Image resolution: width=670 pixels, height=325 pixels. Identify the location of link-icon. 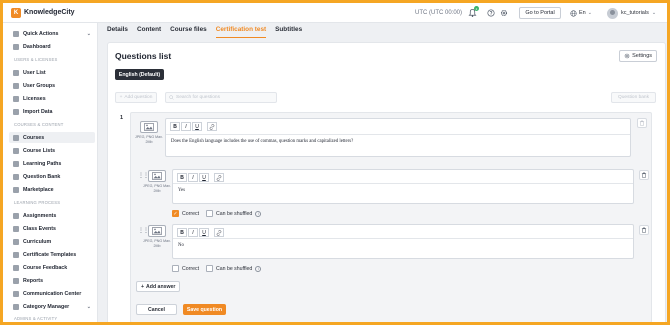
(219, 177).